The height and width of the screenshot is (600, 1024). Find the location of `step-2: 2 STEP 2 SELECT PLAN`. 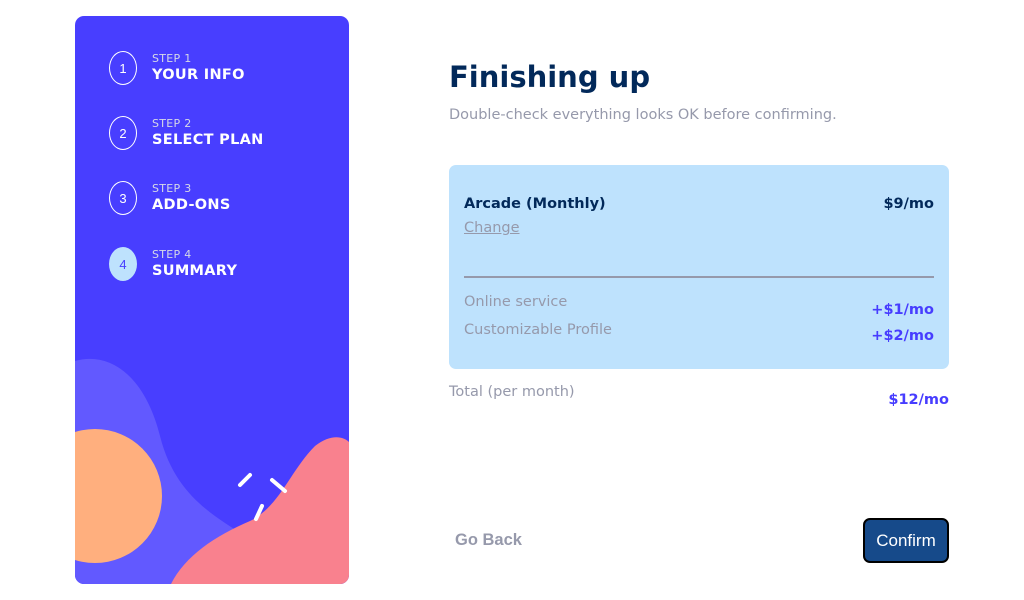

step-2: 2 STEP 2 SELECT PLAN is located at coordinates (224, 136).